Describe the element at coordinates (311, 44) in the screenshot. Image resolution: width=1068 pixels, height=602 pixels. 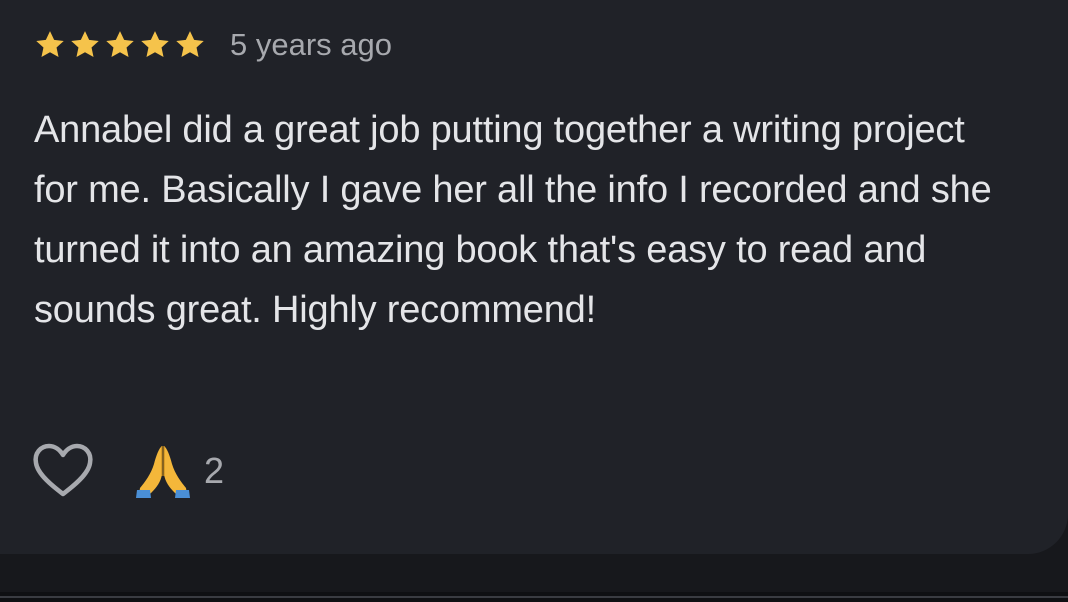
I see `review-date: 5 years ago` at that location.